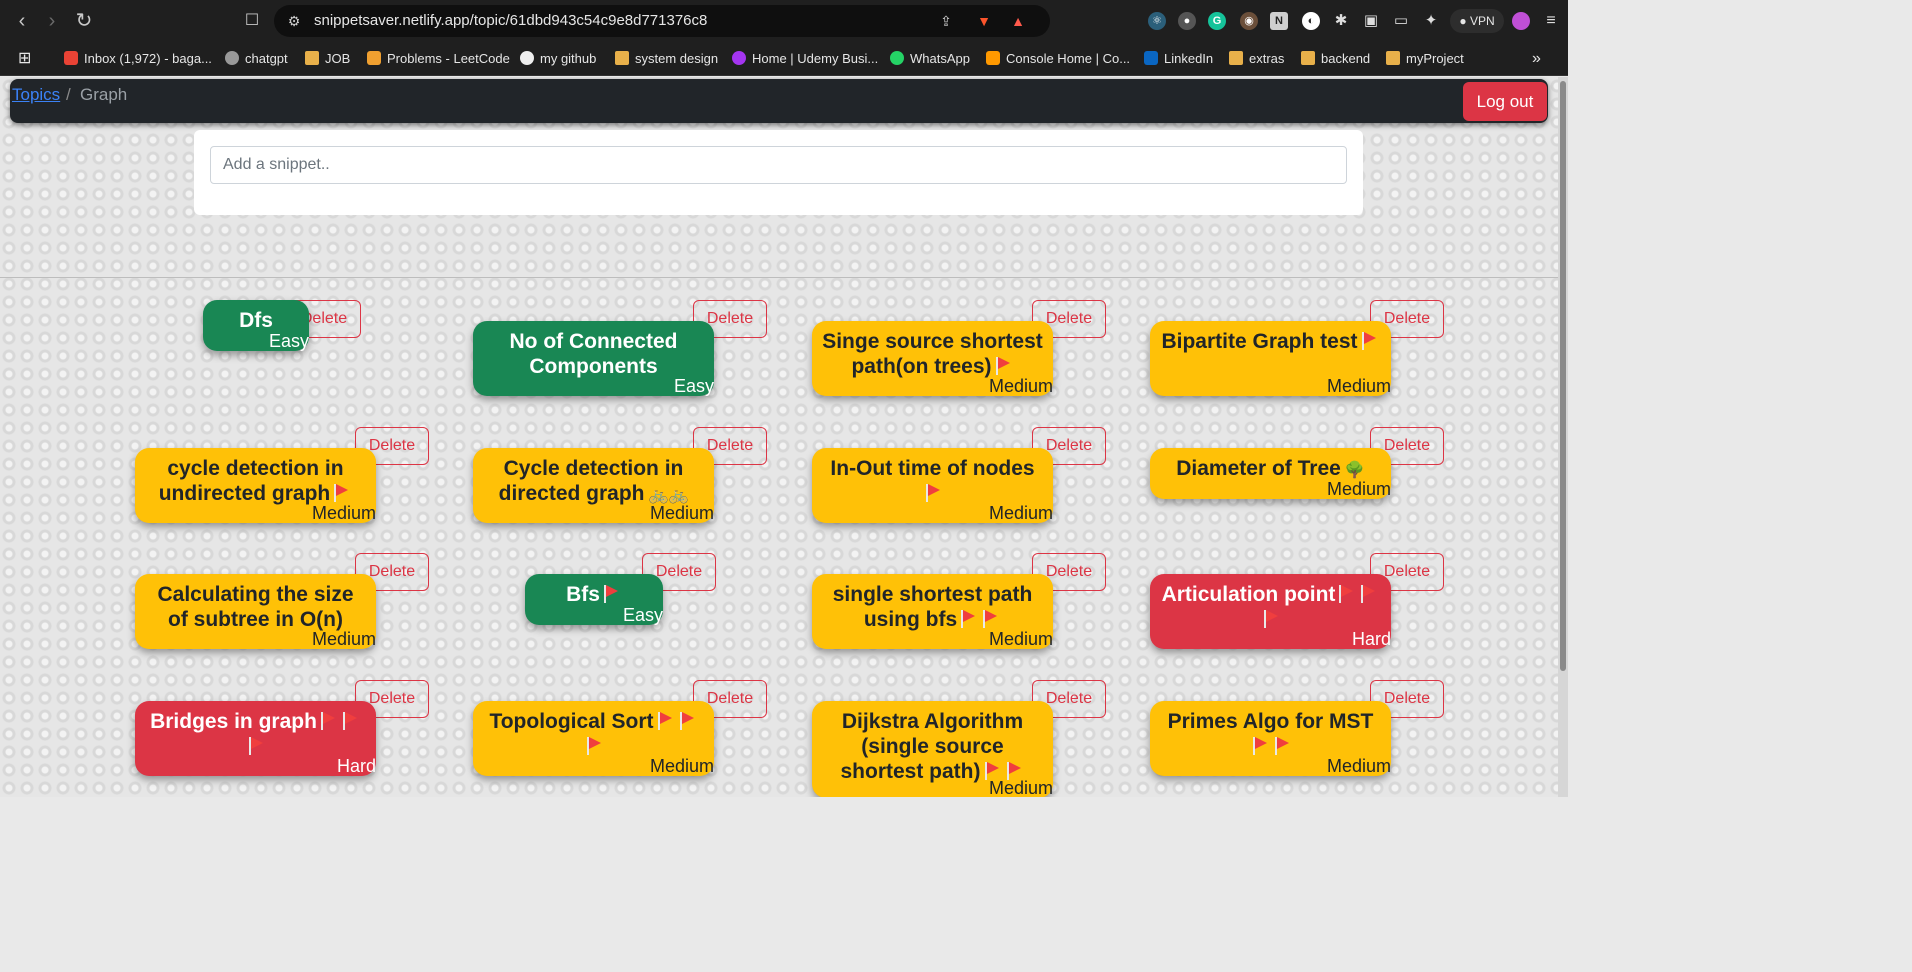 Image resolution: width=1912 pixels, height=972 pixels. What do you see at coordinates (1551, 21) in the screenshot?
I see `menu-icon: ≡` at bounding box center [1551, 21].